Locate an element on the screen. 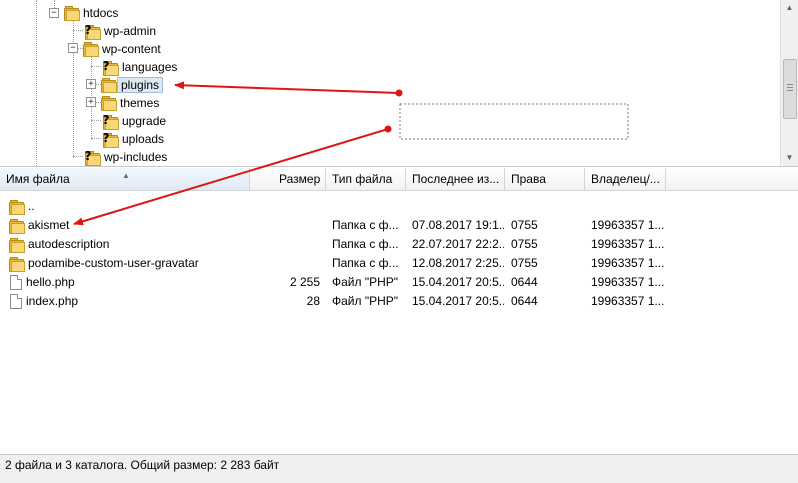  collapse-htdocs-toggle: − is located at coordinates (54, 13).